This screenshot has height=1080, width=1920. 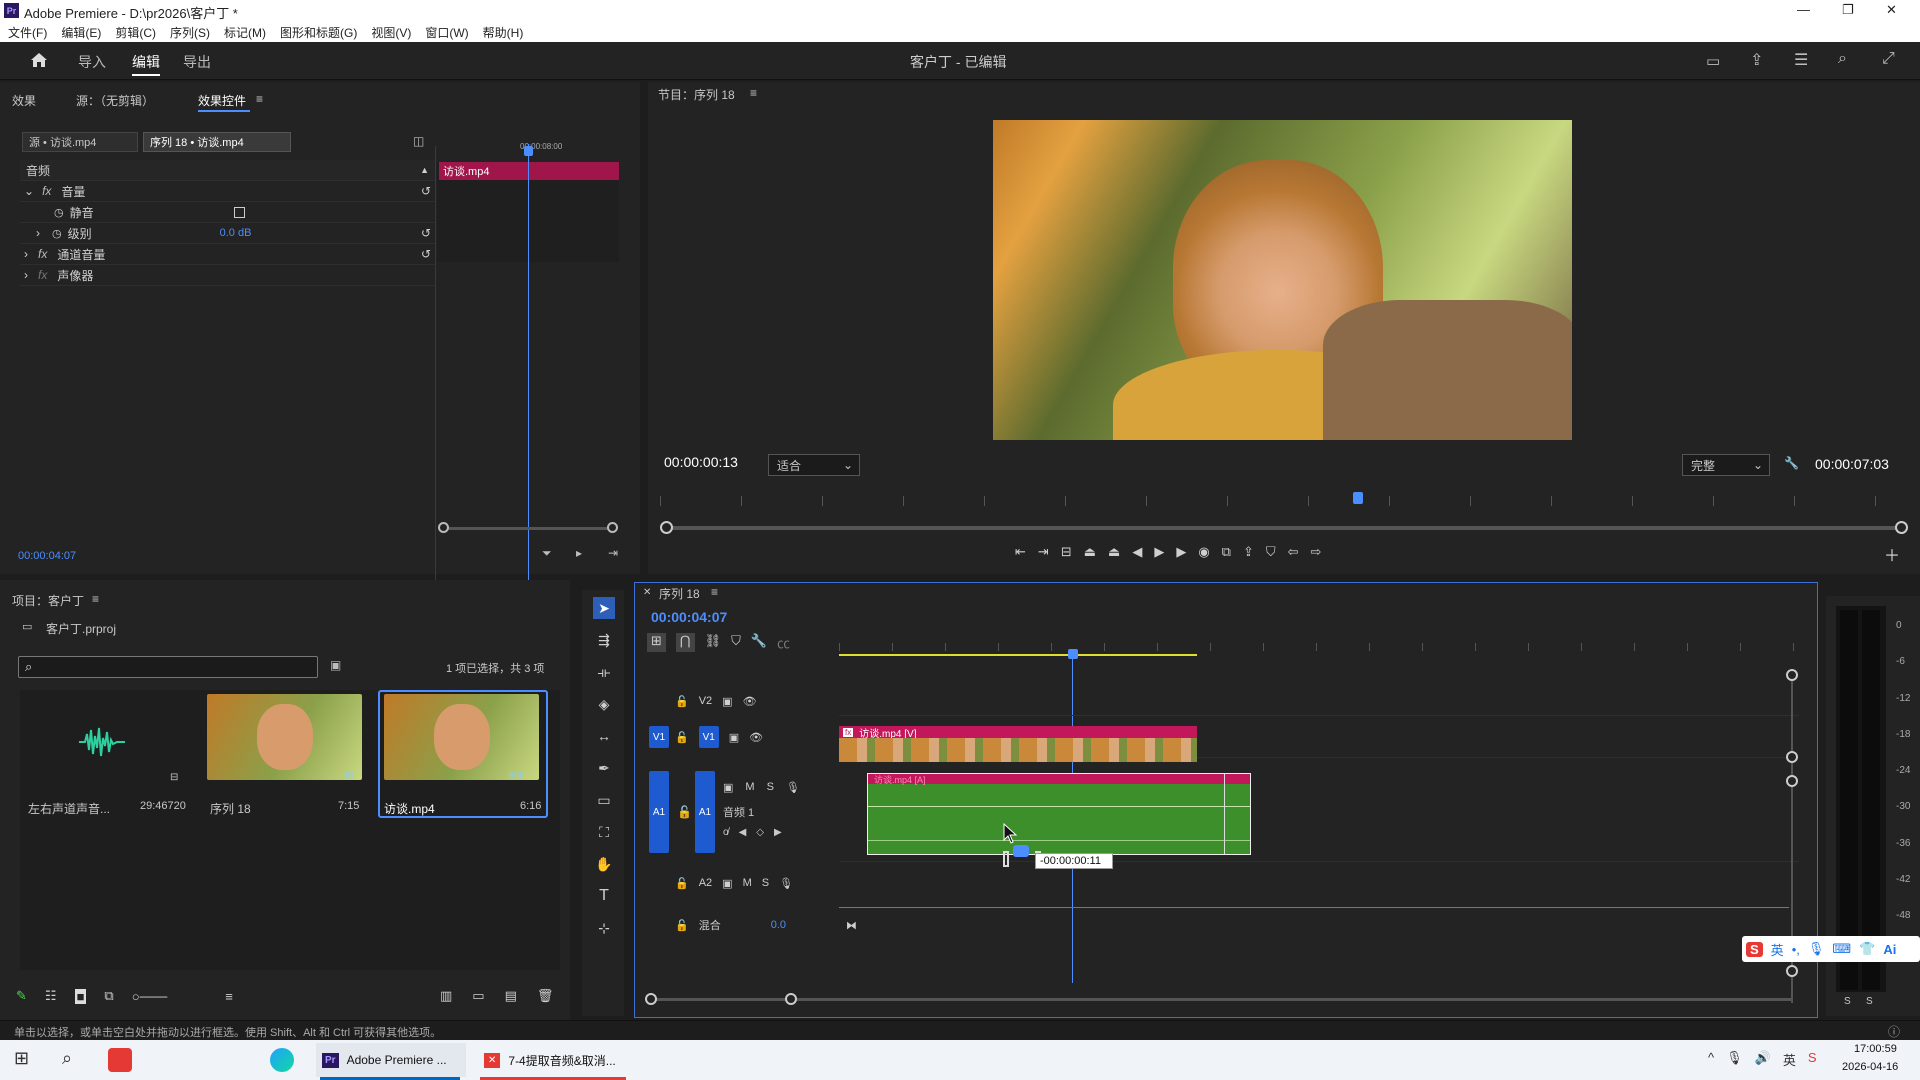 What do you see at coordinates (1875, 1049) in the screenshot?
I see `clock-time: 17:00:59` at bounding box center [1875, 1049].